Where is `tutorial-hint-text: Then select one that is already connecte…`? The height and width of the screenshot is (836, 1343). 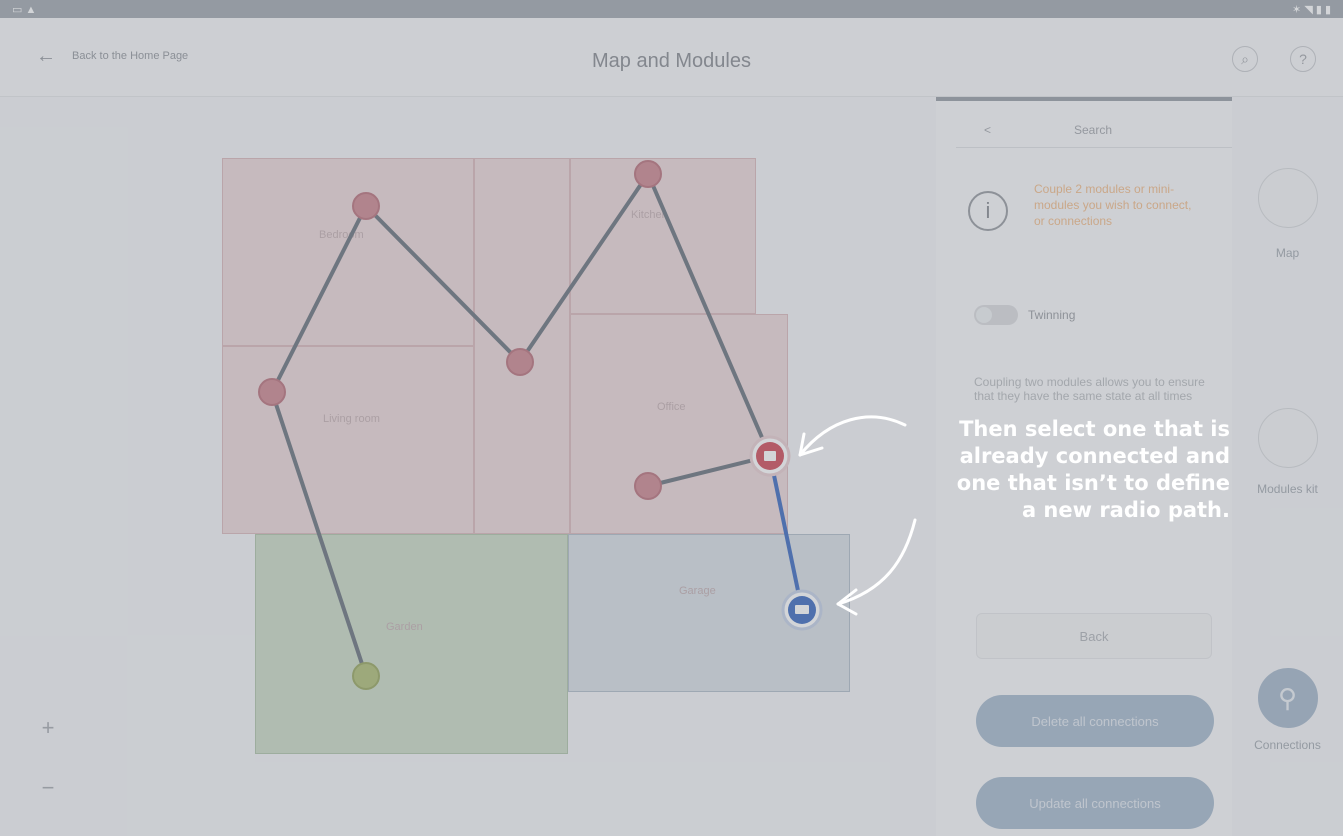 tutorial-hint-text: Then select one that is already connecte… is located at coordinates (1055, 470).